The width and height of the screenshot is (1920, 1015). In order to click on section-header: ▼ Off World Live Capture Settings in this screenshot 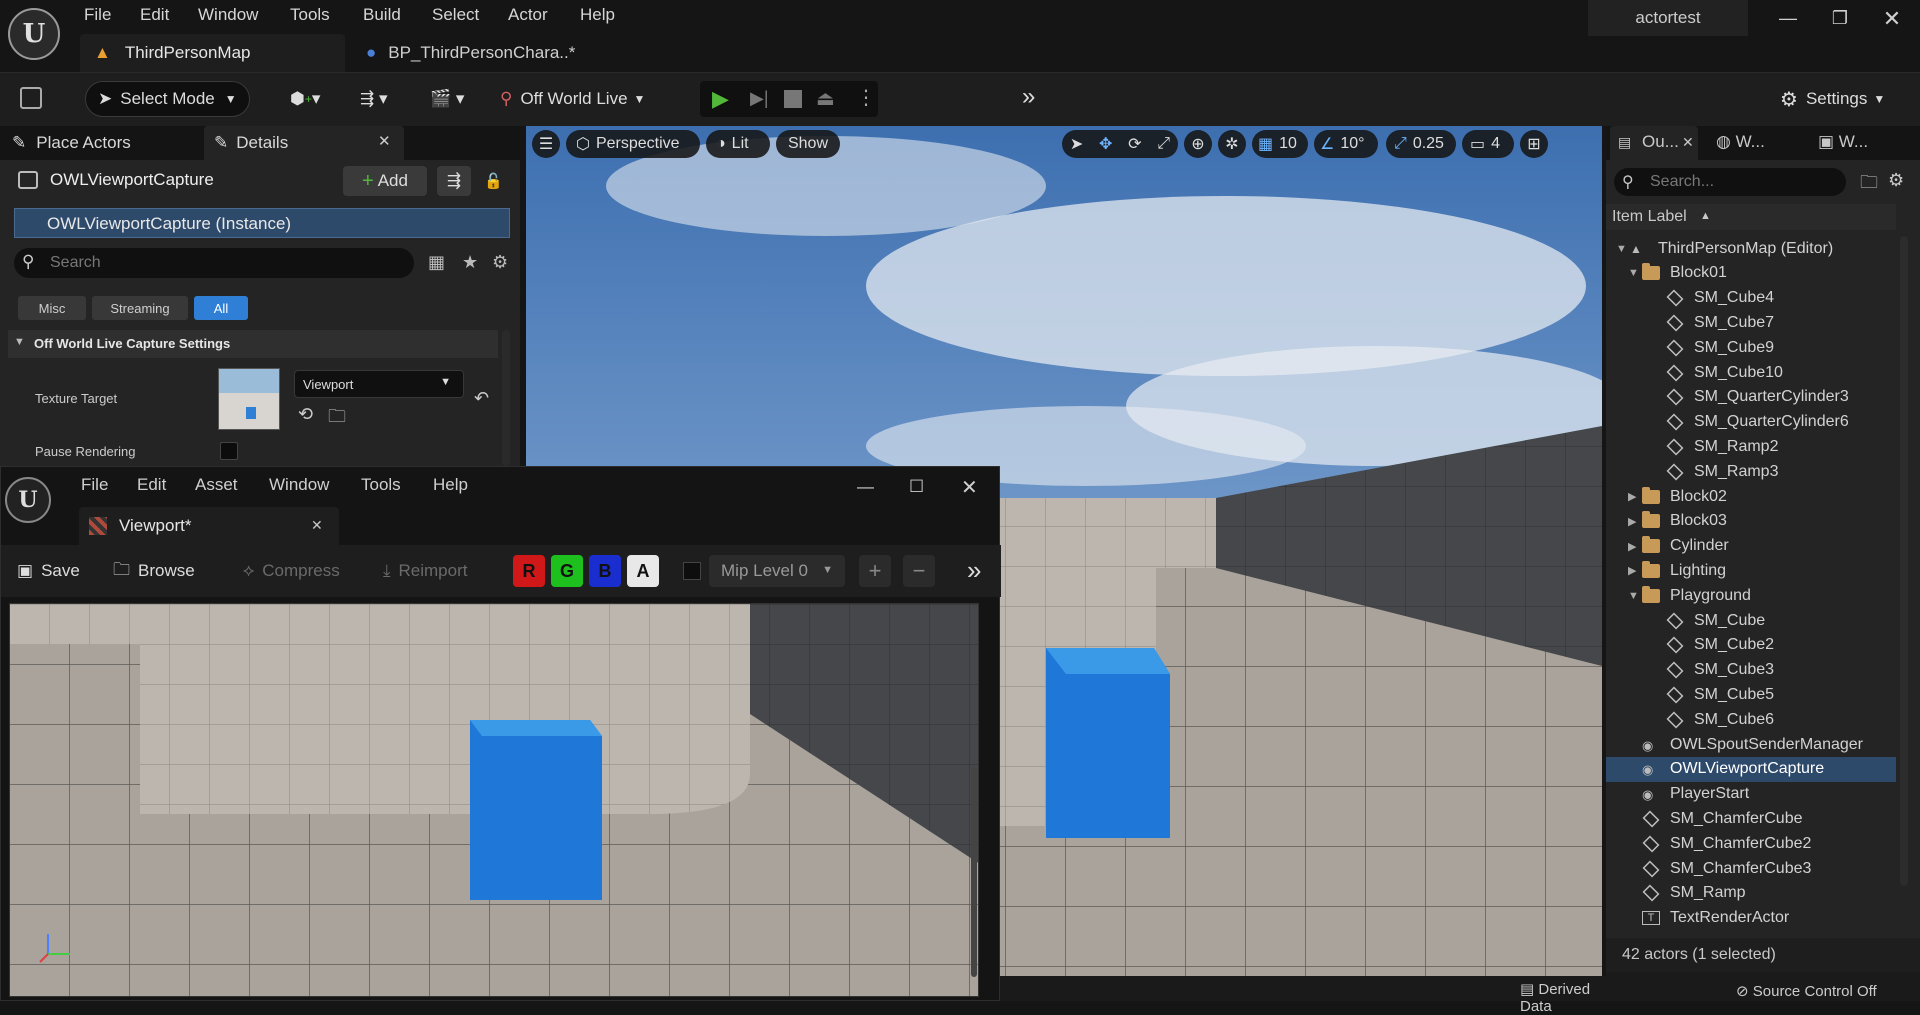, I will do `click(253, 344)`.